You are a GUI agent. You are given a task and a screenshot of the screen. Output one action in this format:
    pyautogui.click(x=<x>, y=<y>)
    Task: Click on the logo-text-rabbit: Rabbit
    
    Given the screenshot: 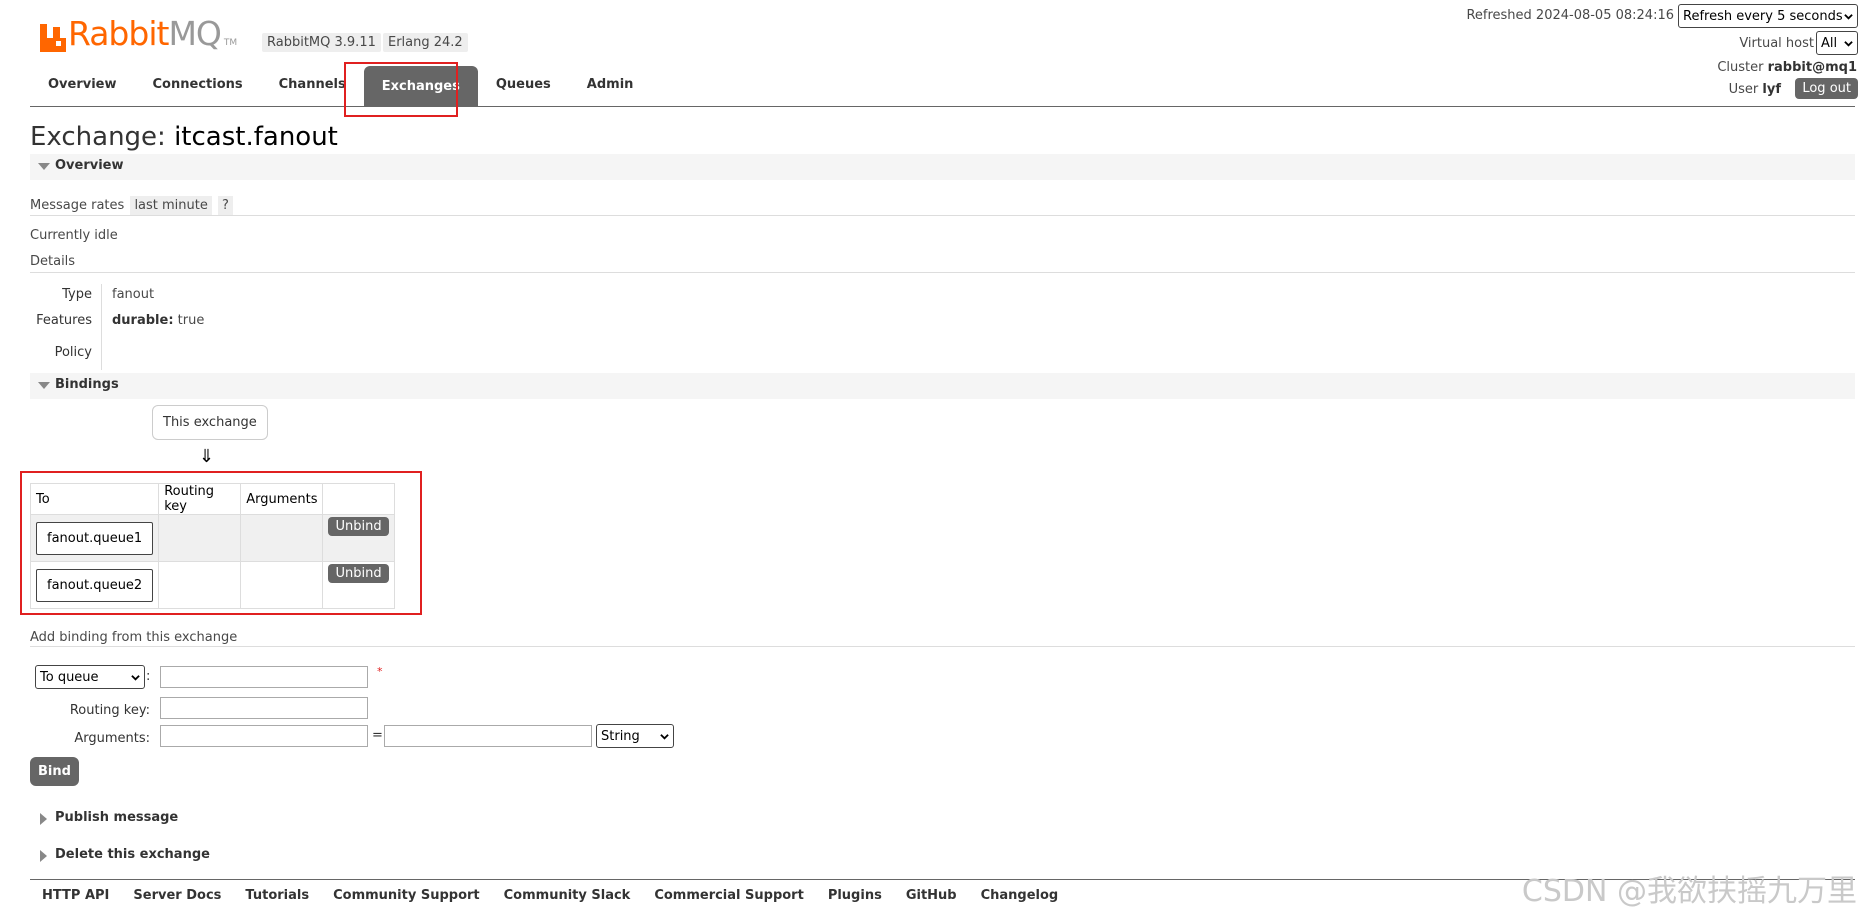 What is the action you would take?
    pyautogui.click(x=118, y=33)
    